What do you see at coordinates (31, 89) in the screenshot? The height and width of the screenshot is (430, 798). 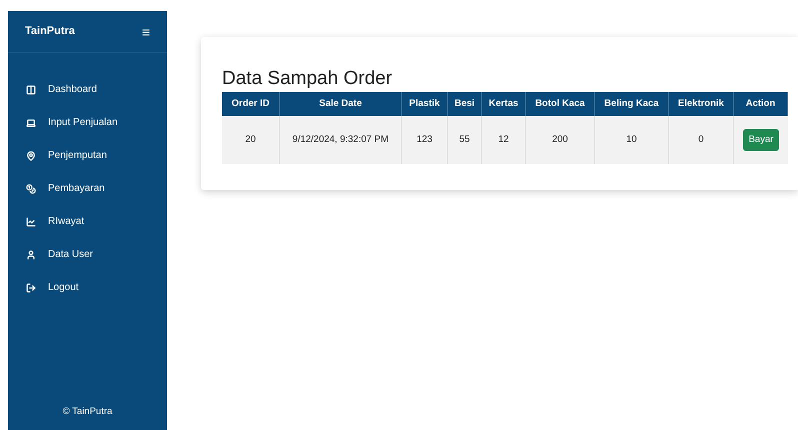 I see `columns-icon` at bounding box center [31, 89].